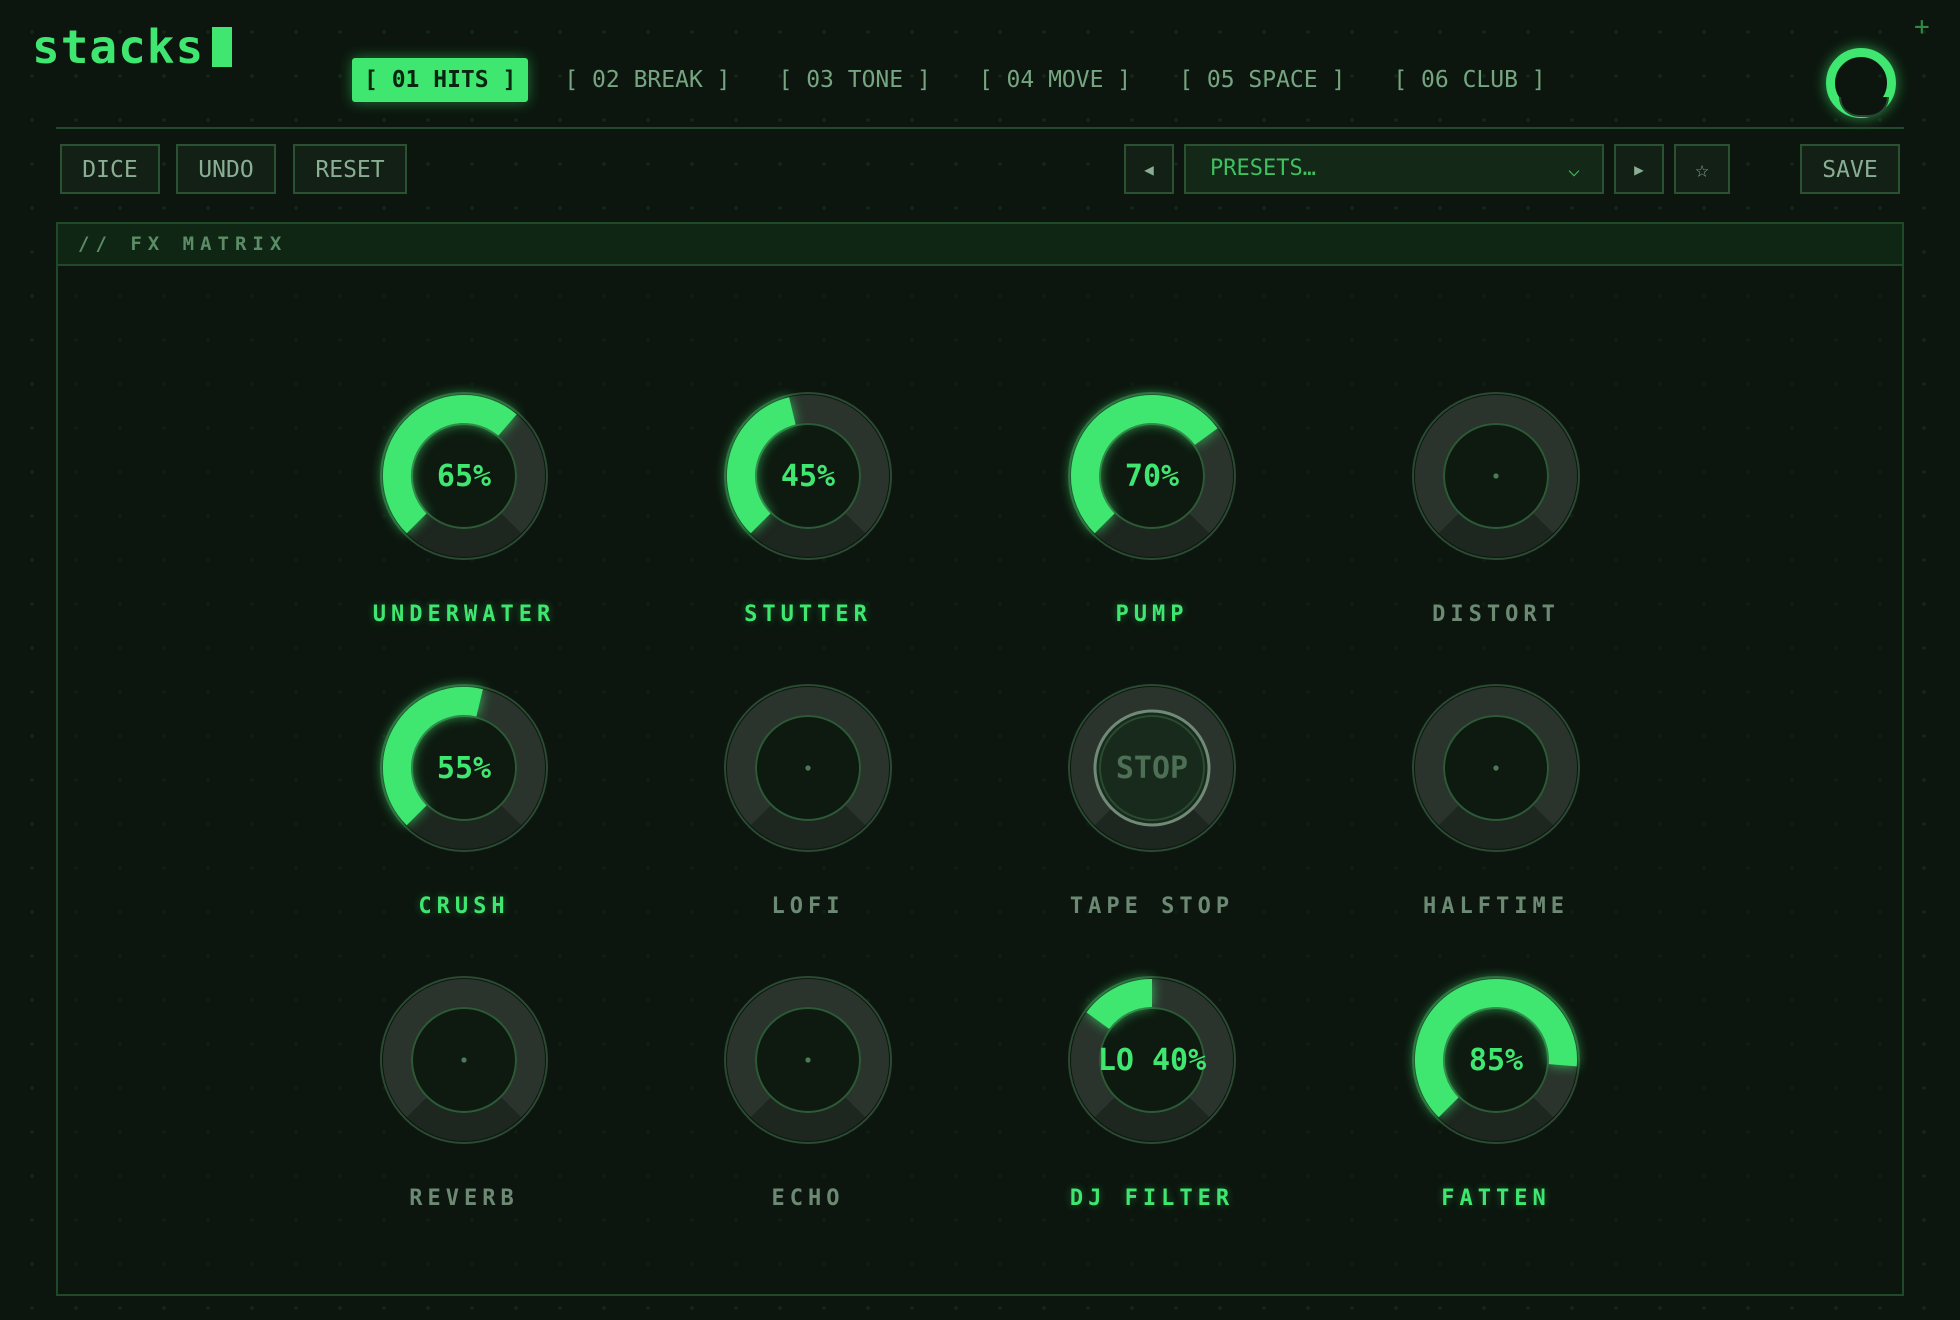 This screenshot has height=1320, width=1960. I want to click on app-logo: stacks, so click(132, 47).